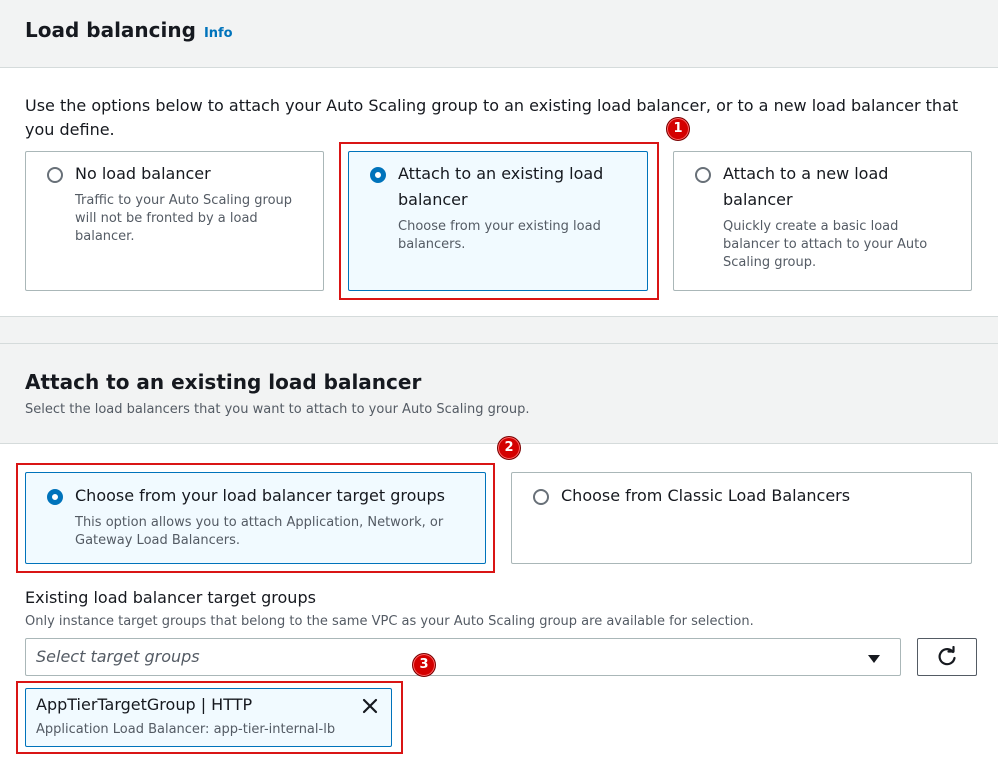  I want to click on option-desc-line: balancers., so click(432, 244).